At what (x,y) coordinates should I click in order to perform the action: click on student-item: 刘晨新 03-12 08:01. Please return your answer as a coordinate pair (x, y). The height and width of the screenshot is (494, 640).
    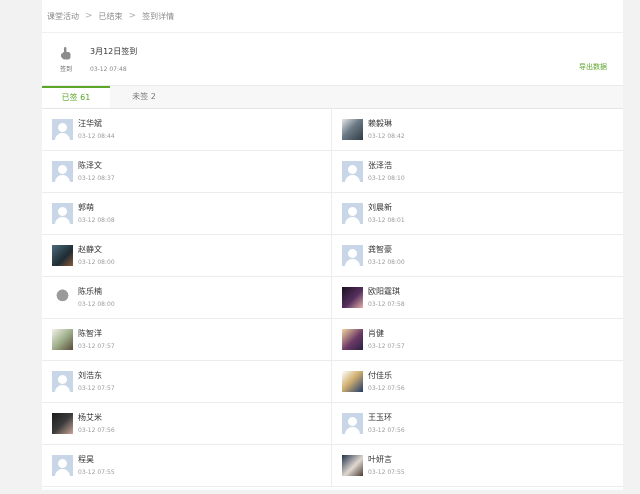
    Looking at the image, I should click on (477, 214).